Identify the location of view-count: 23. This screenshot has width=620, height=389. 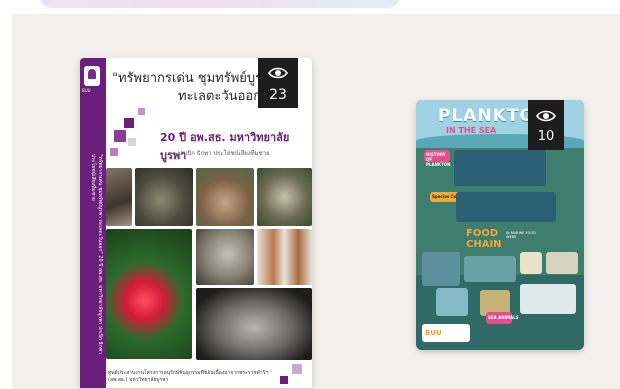
(278, 95).